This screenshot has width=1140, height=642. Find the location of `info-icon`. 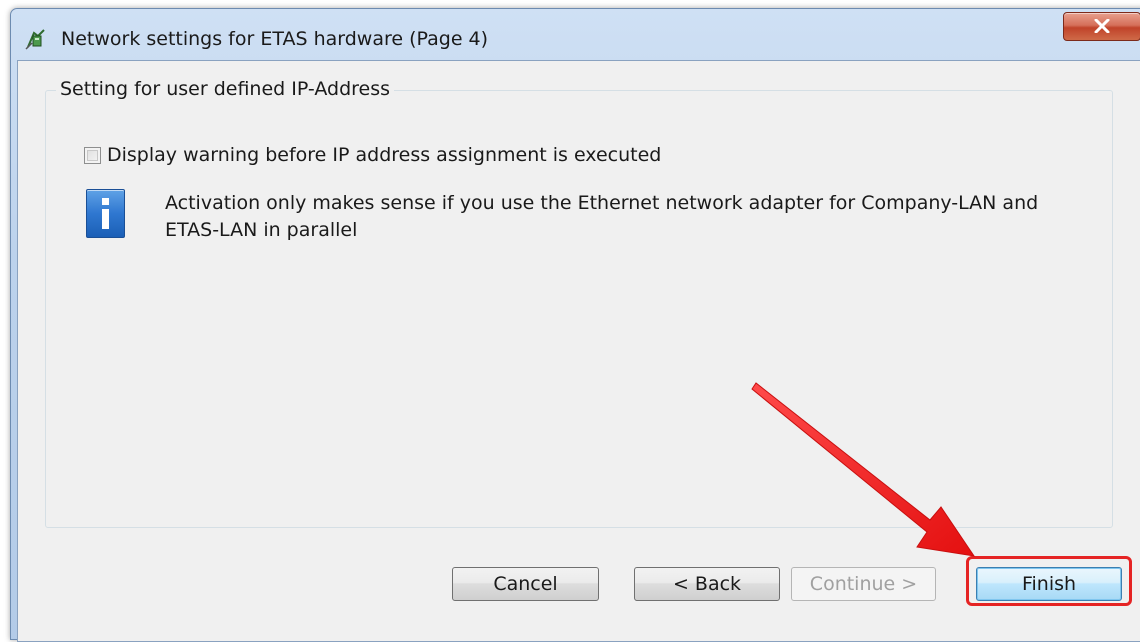

info-icon is located at coordinates (105, 213).